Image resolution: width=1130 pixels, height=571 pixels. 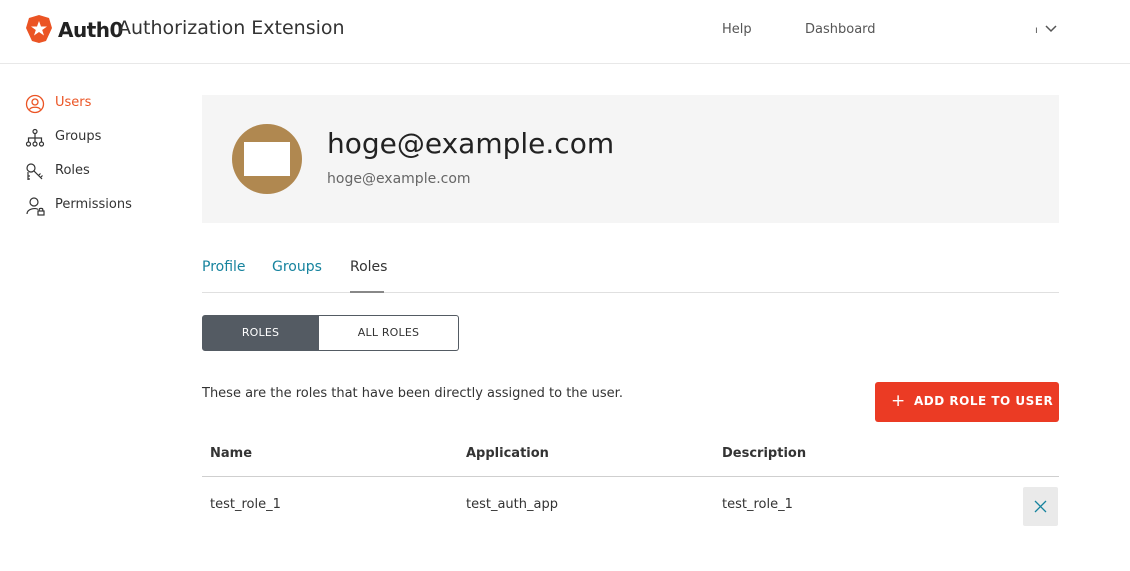 I want to click on roles-table-header: Name Application Description, so click(x=630, y=456).